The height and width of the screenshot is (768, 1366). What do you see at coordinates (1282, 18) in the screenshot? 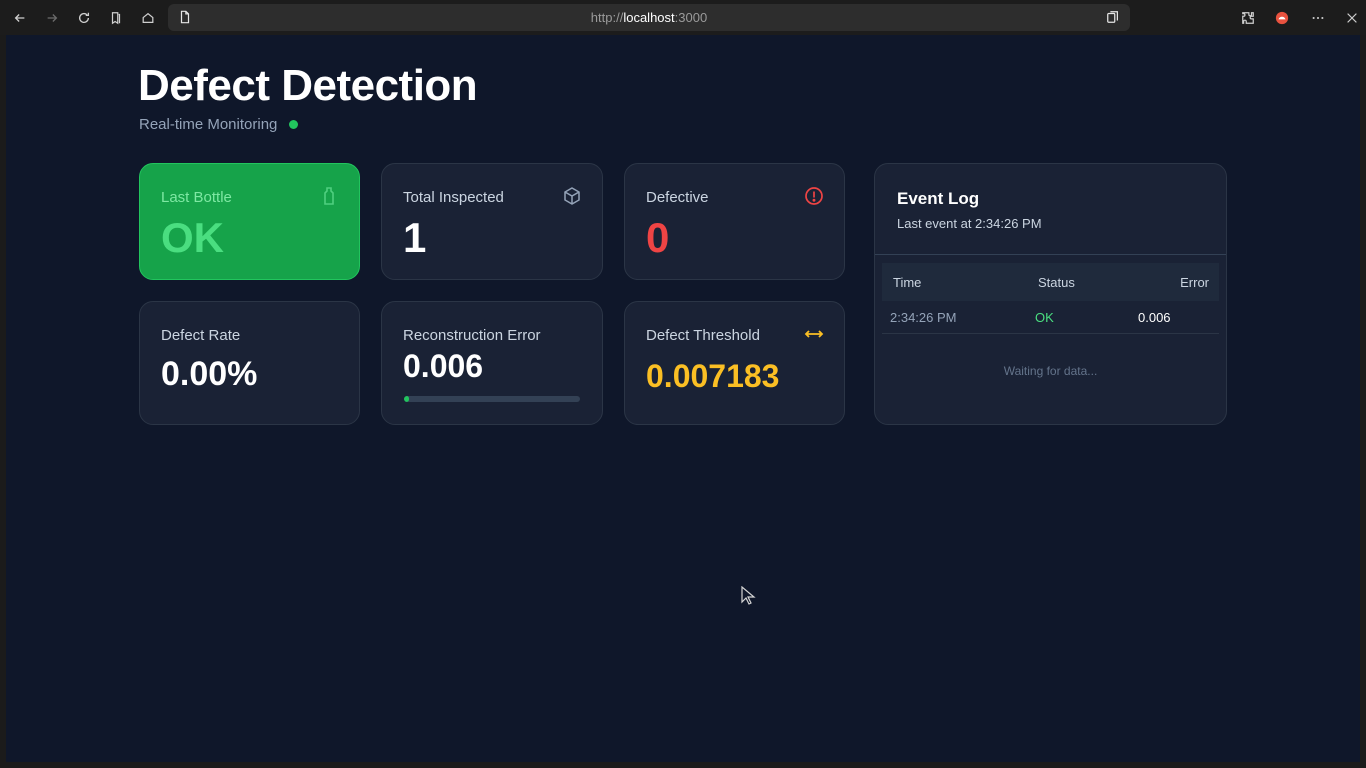
I see `profile-icon` at bounding box center [1282, 18].